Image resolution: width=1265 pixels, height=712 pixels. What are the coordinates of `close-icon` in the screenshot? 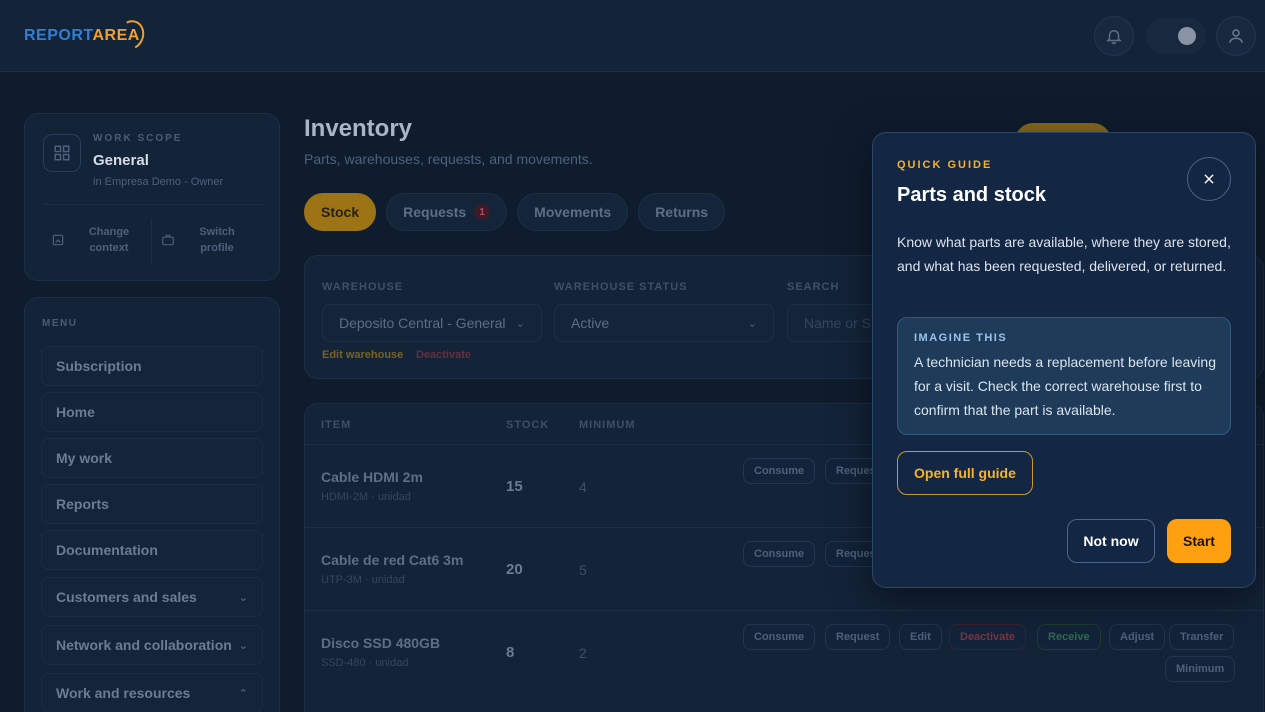 It's located at (1209, 179).